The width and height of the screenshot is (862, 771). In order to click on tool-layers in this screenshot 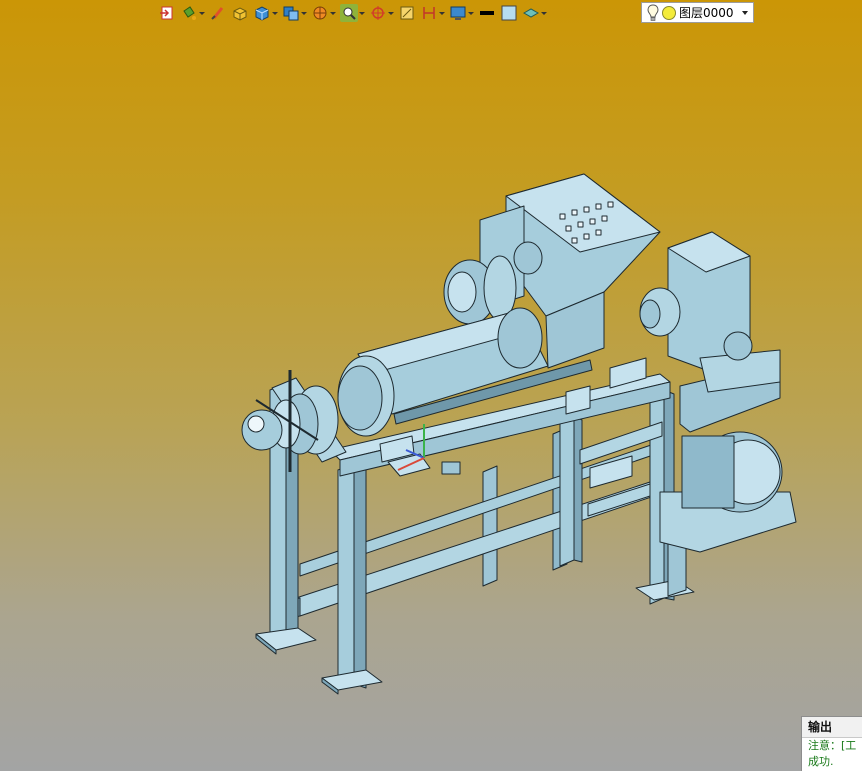, I will do `click(294, 13)`.